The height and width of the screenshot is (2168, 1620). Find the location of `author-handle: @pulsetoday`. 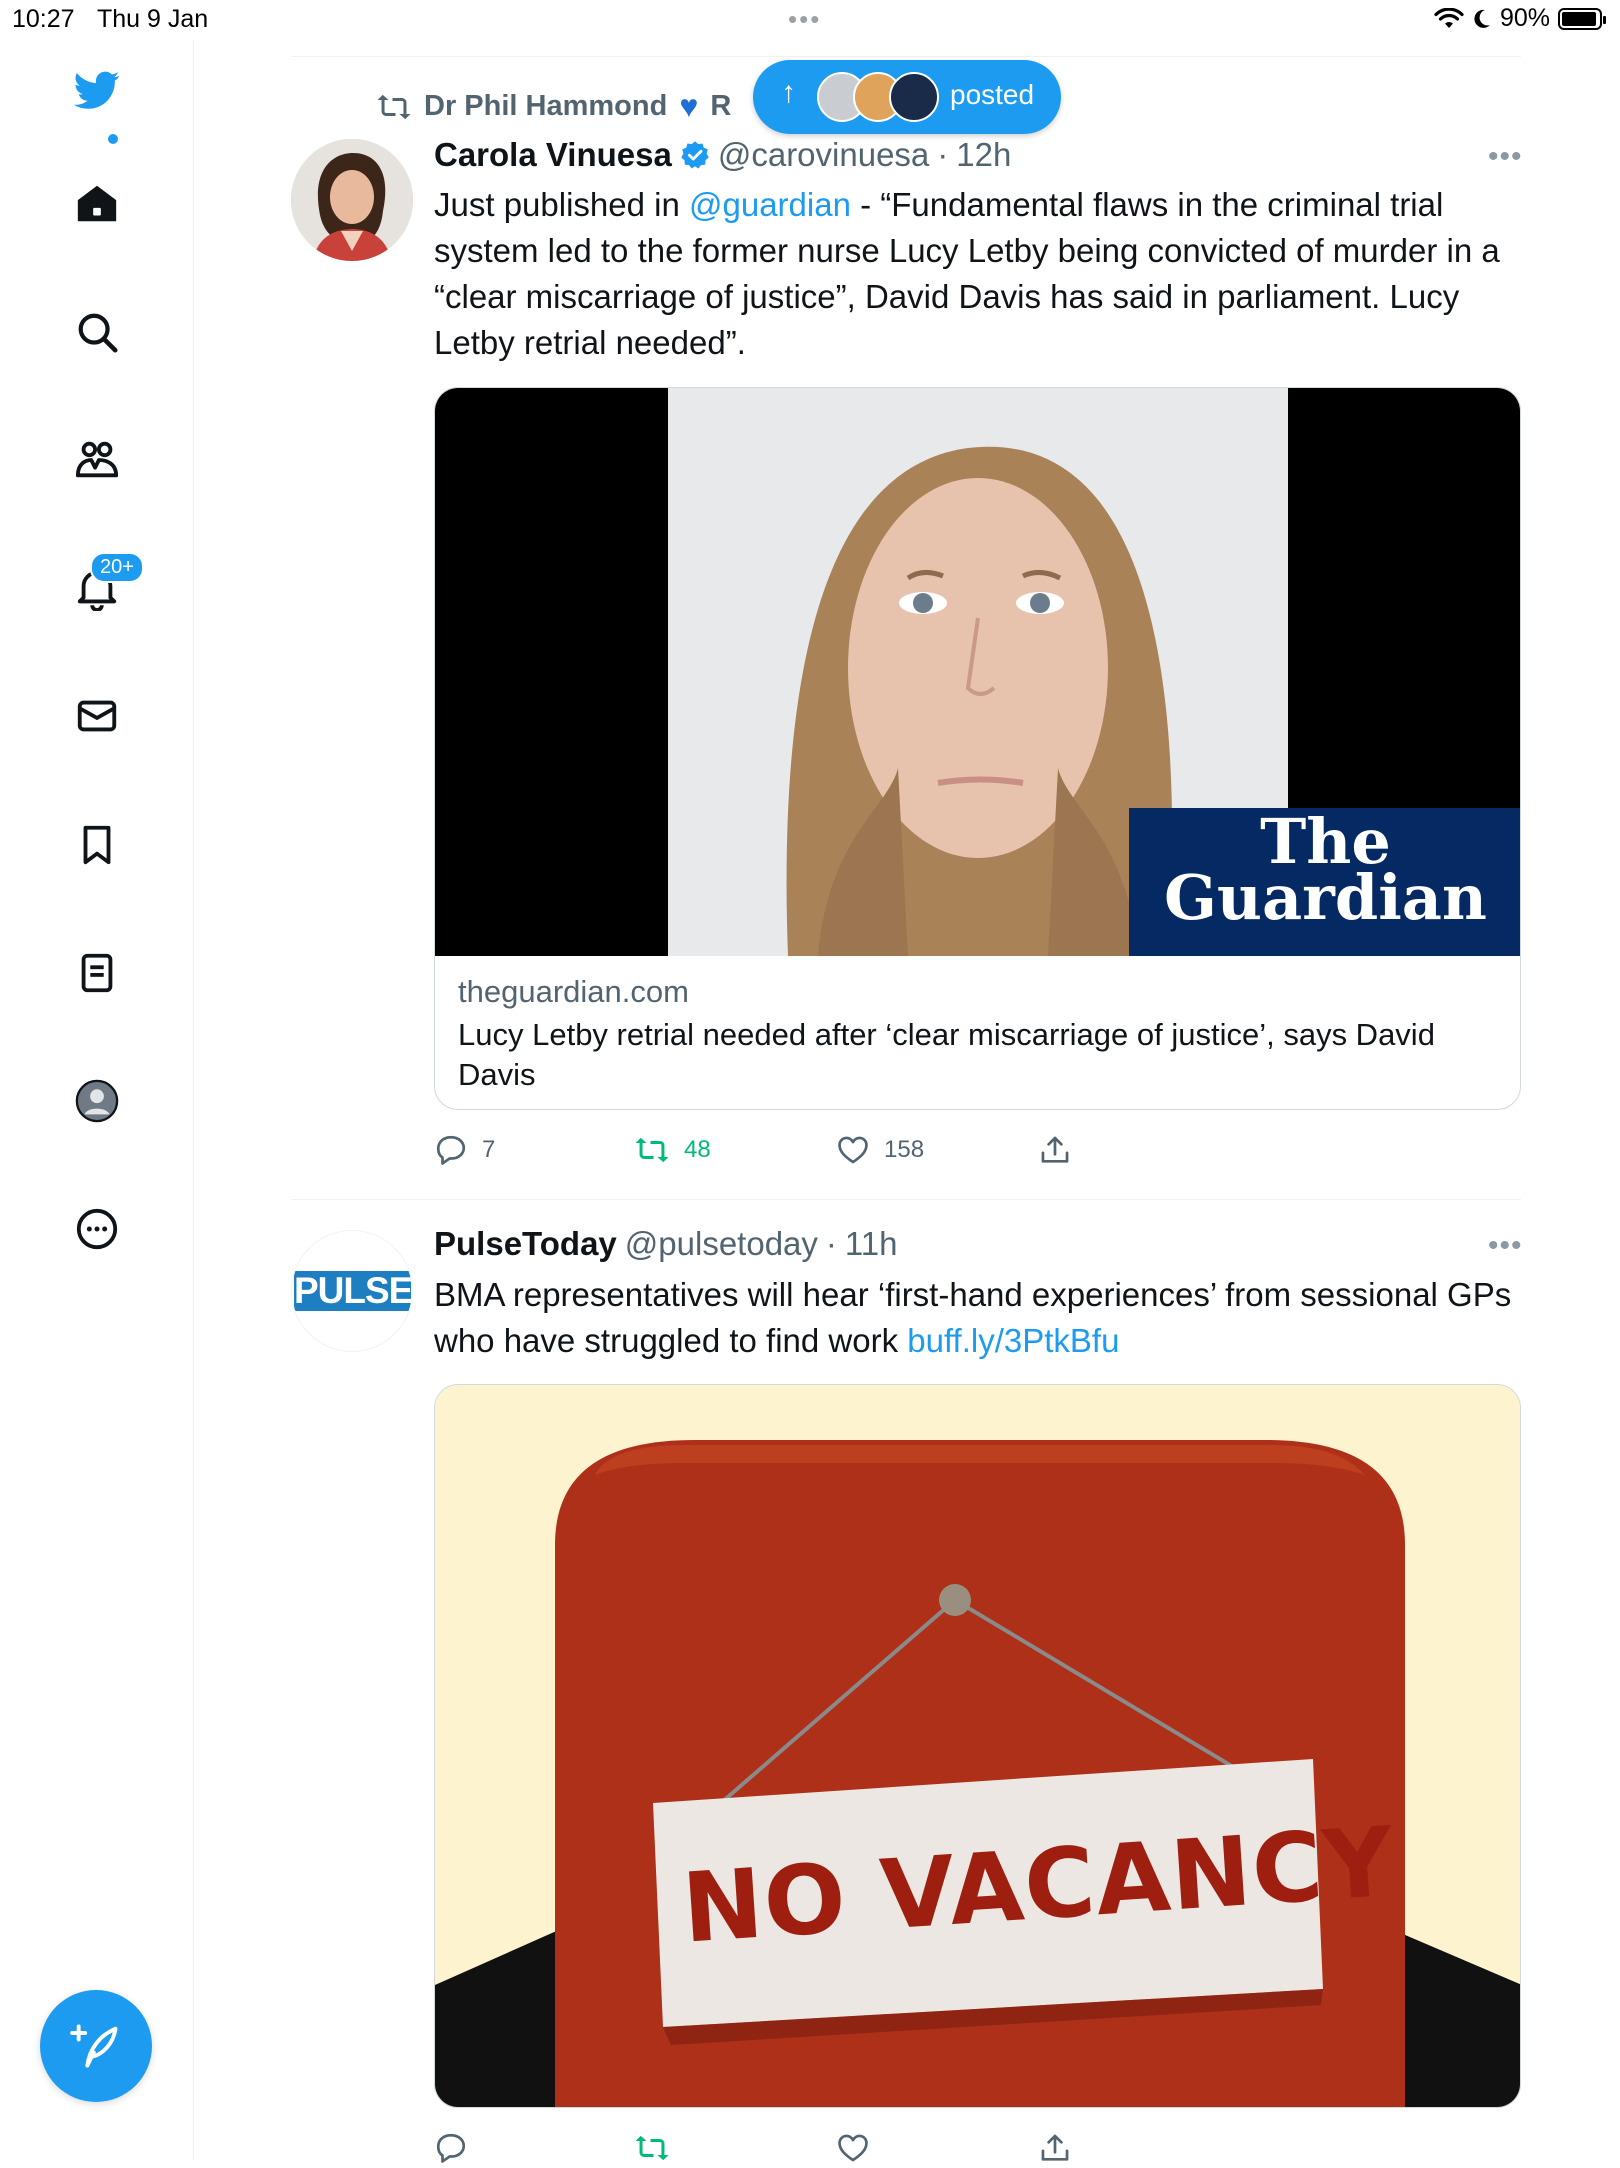

author-handle: @pulsetoday is located at coordinates (721, 1244).